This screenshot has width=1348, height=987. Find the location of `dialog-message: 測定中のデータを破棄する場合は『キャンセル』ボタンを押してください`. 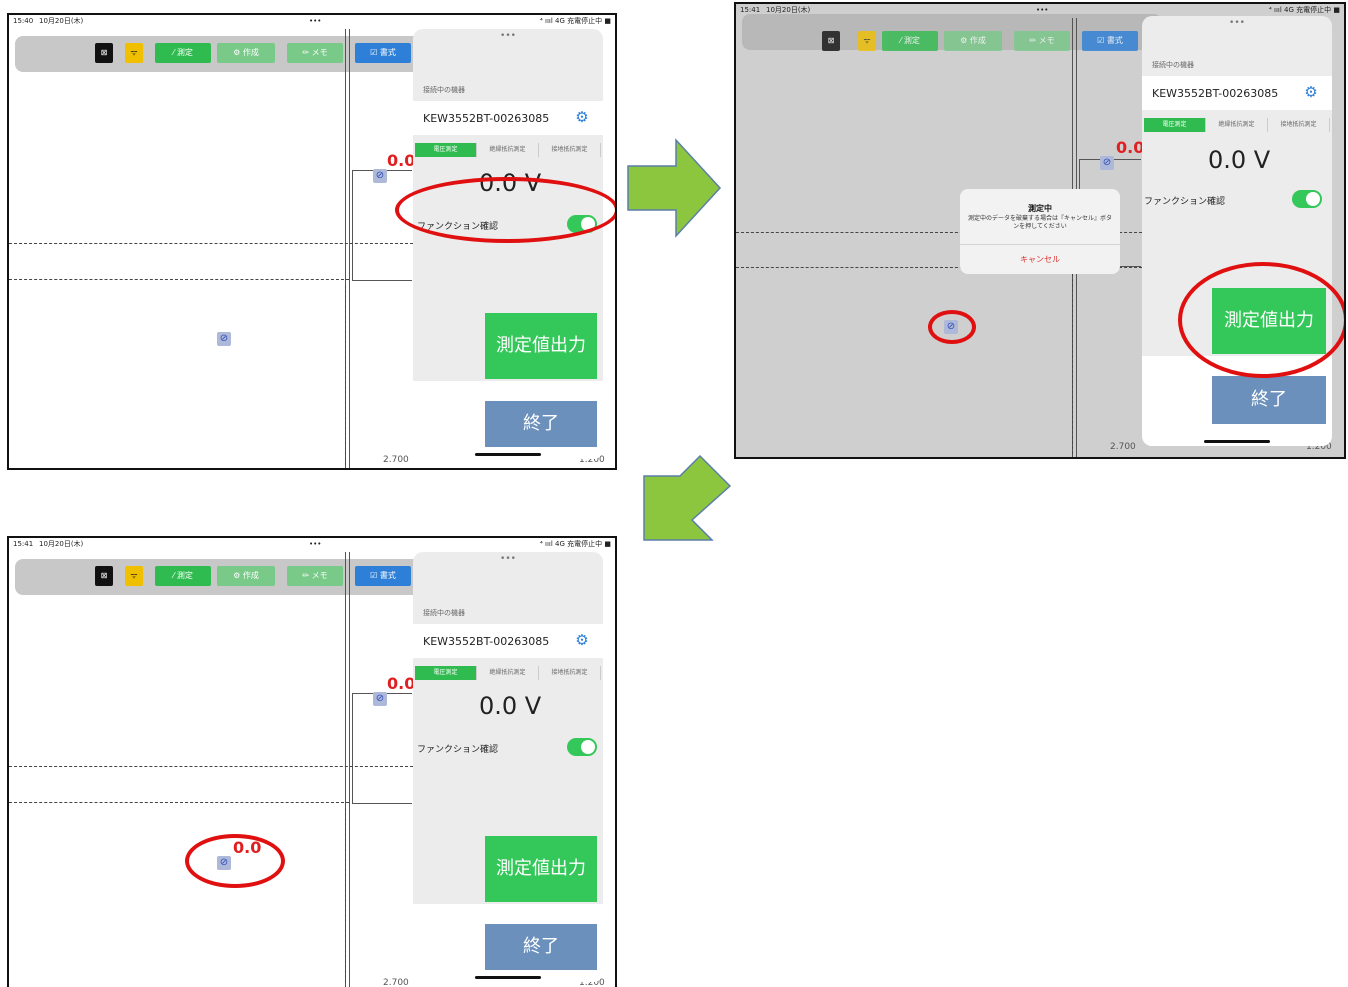

dialog-message: 測定中のデータを破棄する場合は『キャンセル』ボタンを押してください is located at coordinates (1039, 222).